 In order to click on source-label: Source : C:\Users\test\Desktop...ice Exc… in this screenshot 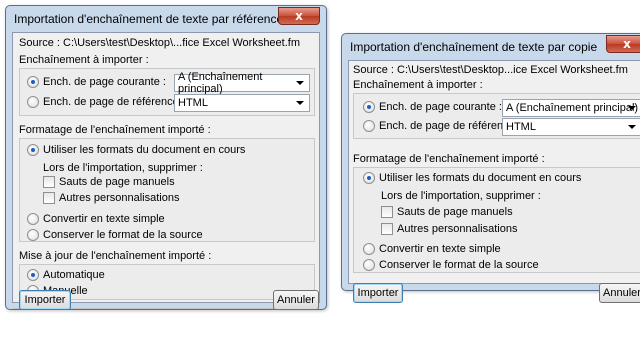, I will do `click(490, 70)`.